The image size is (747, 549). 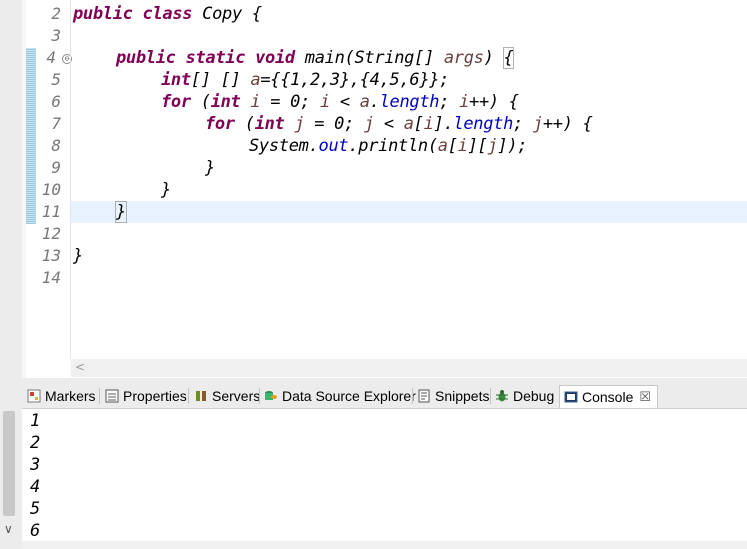 I want to click on console-line: 3, so click(x=35, y=465).